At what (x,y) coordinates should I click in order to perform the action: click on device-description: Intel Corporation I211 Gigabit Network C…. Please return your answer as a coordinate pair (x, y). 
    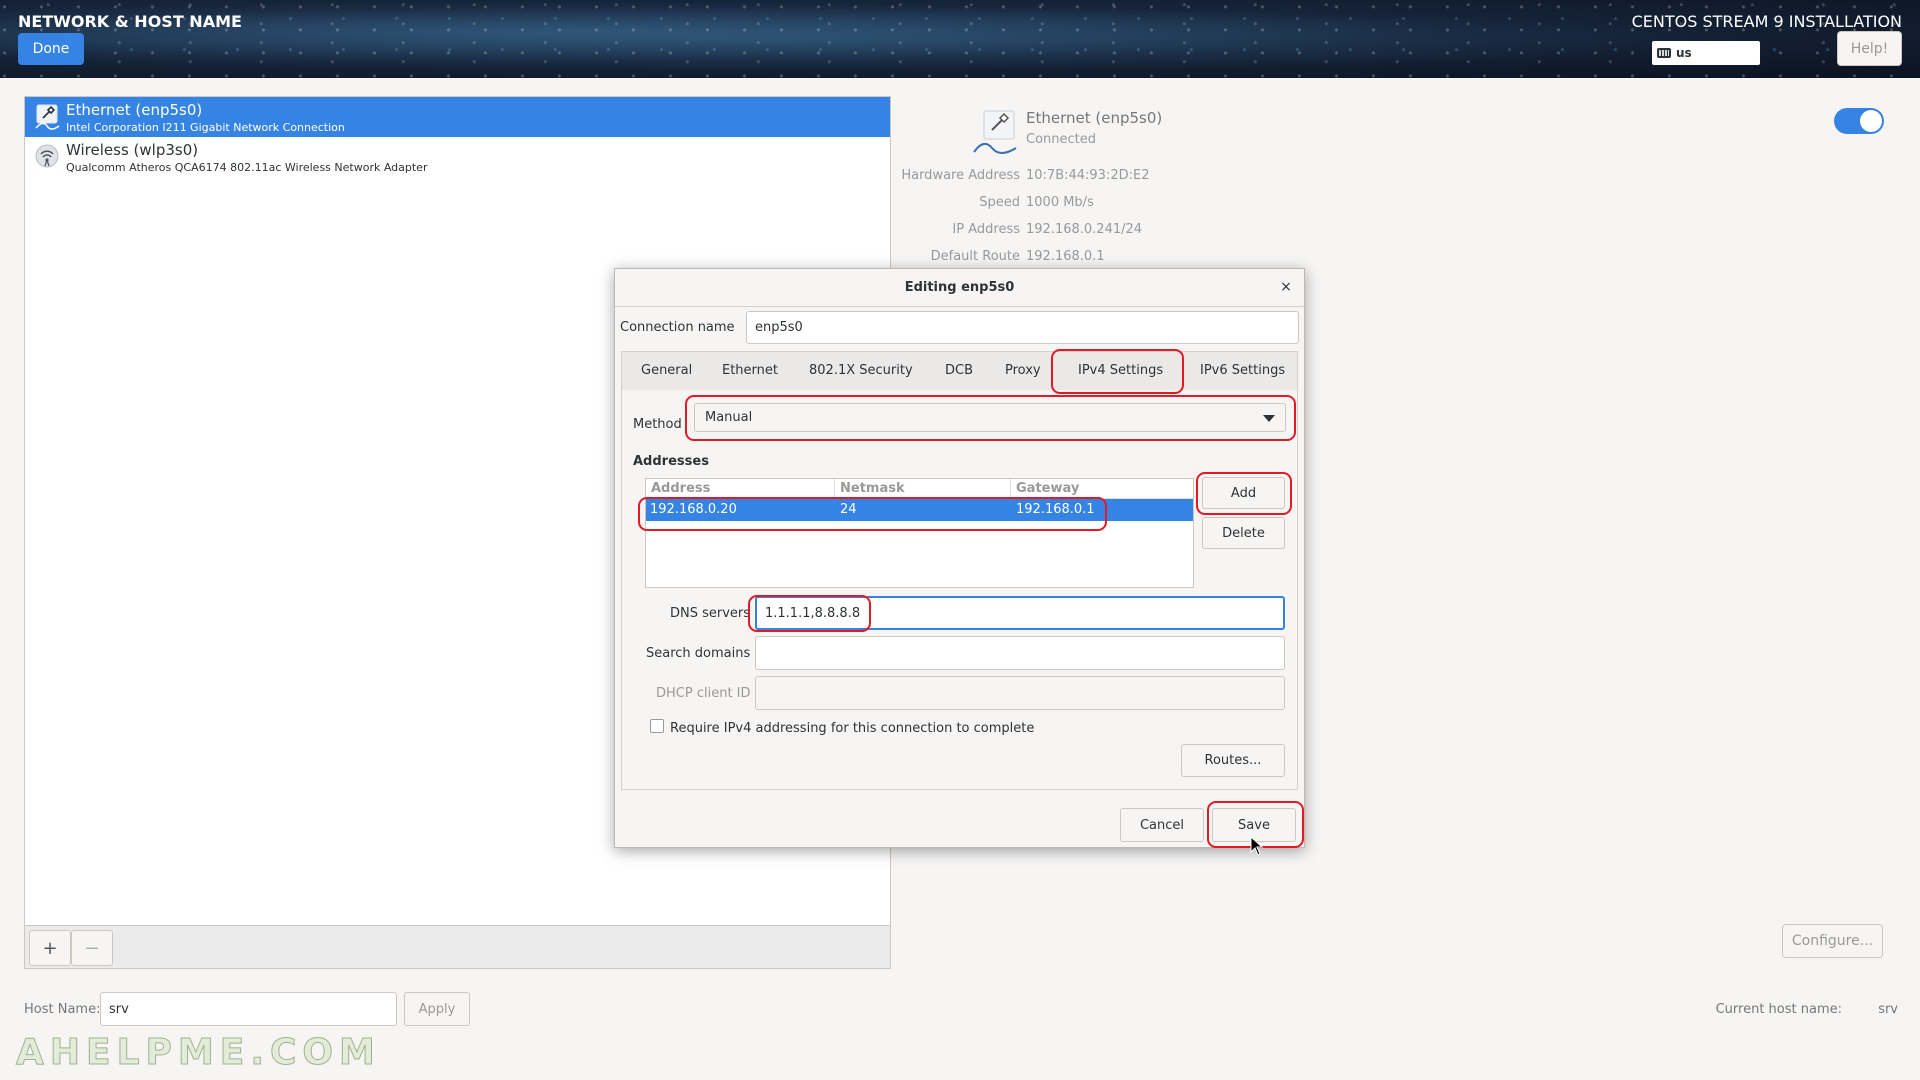
    Looking at the image, I should click on (205, 127).